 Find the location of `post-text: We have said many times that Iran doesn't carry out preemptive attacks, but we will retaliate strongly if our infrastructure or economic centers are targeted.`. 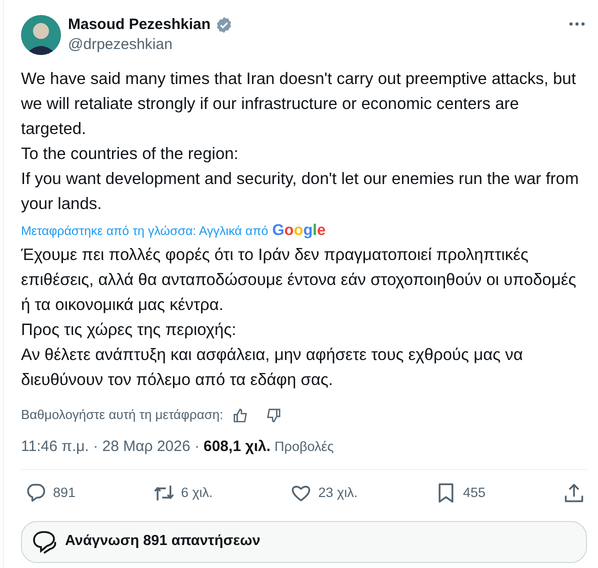

post-text: We have said many times that Iran doesn't carry out preemptive attacks, but we will retaliate strongly if our infrastructure or economic centers are targeted. is located at coordinates (299, 104).